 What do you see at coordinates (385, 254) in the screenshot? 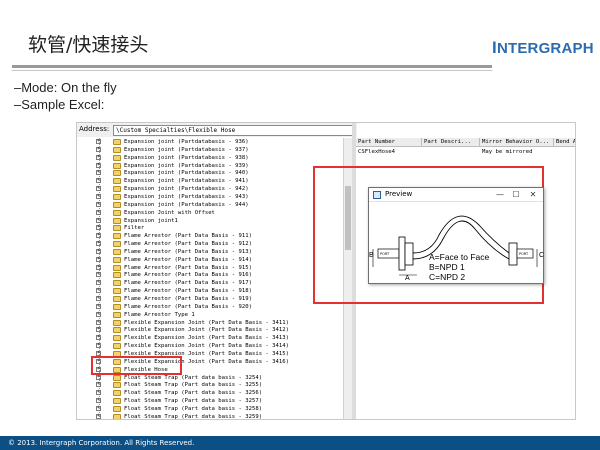
I see `left-port-label: PORT` at bounding box center [385, 254].